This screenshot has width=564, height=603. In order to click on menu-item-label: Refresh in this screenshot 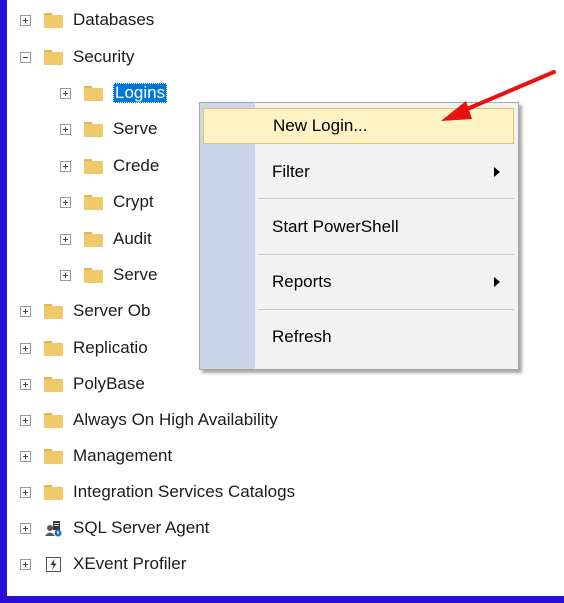, I will do `click(302, 336)`.